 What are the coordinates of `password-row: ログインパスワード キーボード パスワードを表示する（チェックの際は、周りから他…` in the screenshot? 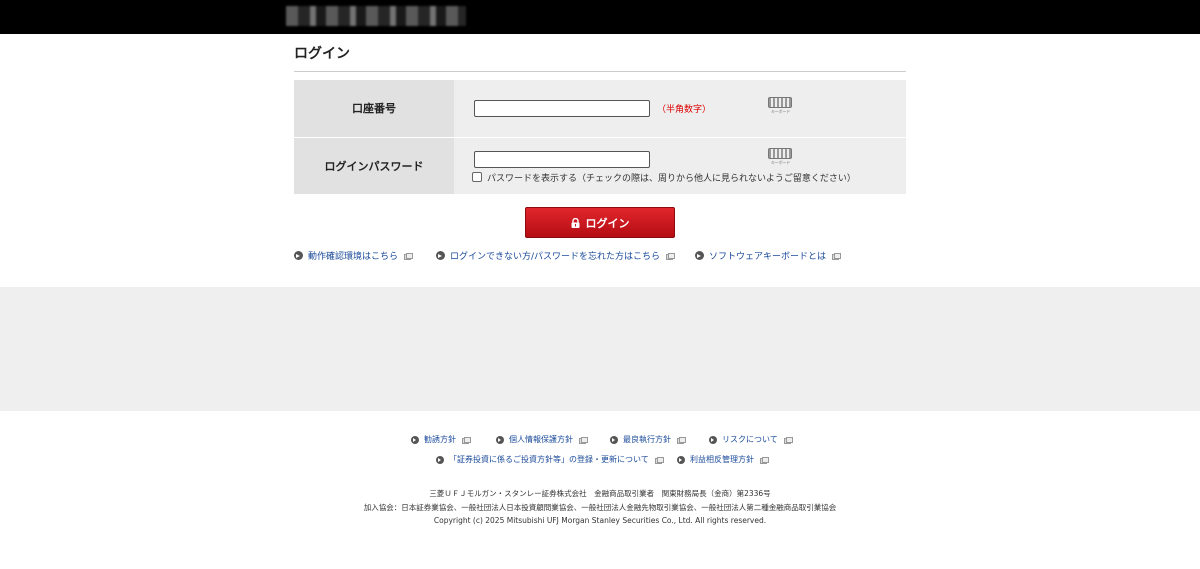 It's located at (600, 166).